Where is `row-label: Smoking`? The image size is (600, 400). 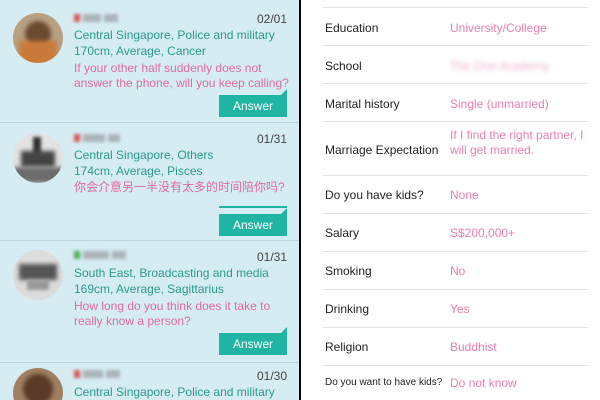 row-label: Smoking is located at coordinates (348, 271).